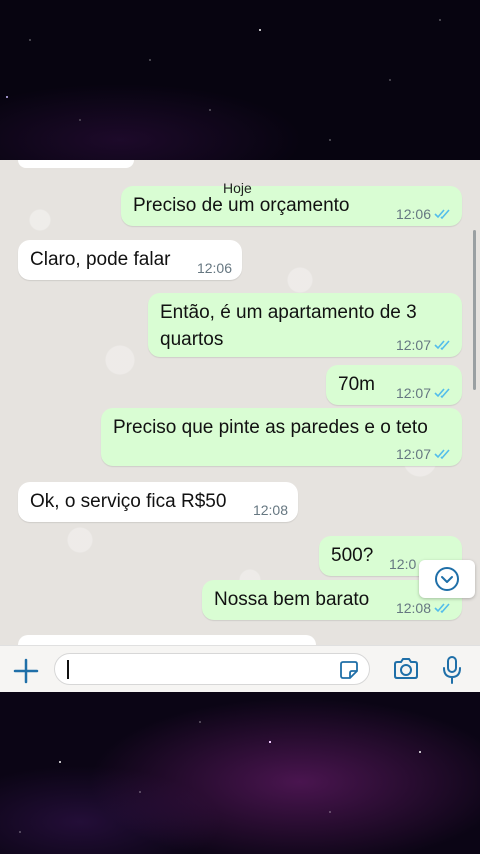 This screenshot has height=854, width=480. Describe the element at coordinates (349, 670) in the screenshot. I see `sticker-icon` at that location.